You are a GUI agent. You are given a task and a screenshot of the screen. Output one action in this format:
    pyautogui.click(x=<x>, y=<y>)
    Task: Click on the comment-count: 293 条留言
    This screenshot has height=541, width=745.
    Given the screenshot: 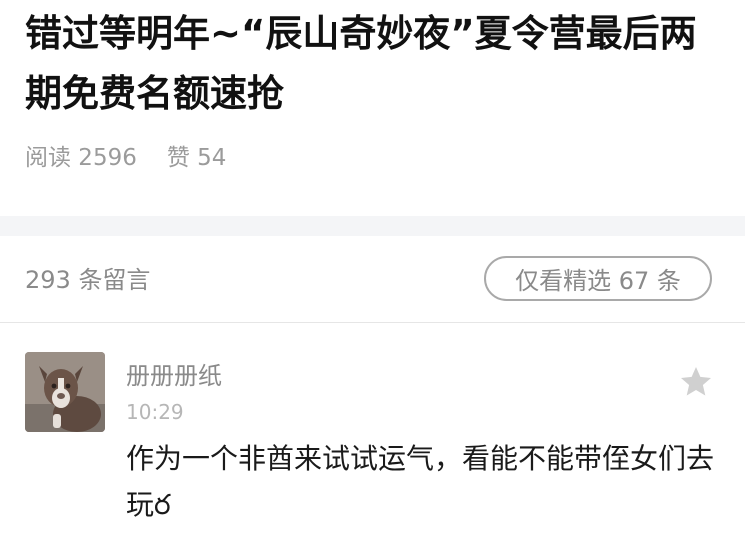 What is the action you would take?
    pyautogui.click(x=88, y=280)
    